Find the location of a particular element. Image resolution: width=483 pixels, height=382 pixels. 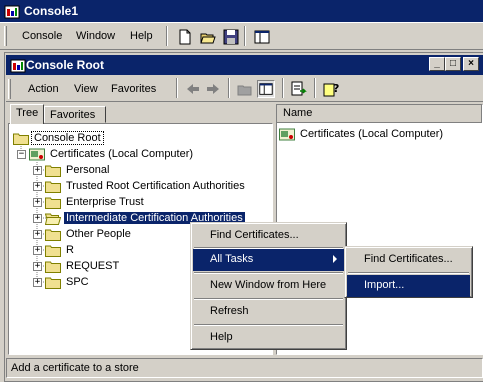

app-titlebar: Console1 is located at coordinates (241, 11).